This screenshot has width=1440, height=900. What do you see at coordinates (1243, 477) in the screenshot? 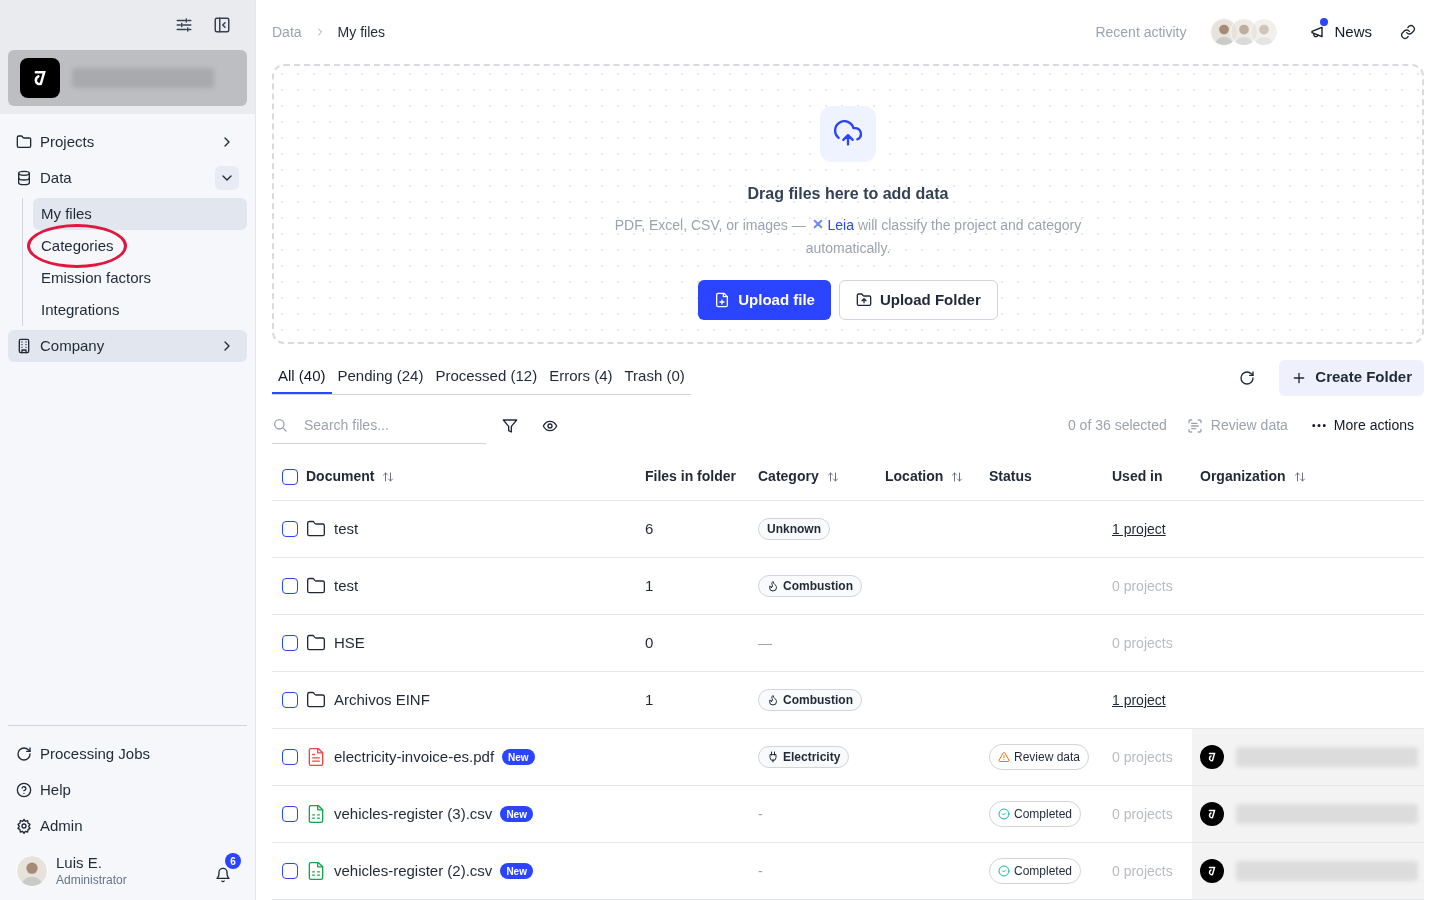
I see `column-header: Organization` at bounding box center [1243, 477].